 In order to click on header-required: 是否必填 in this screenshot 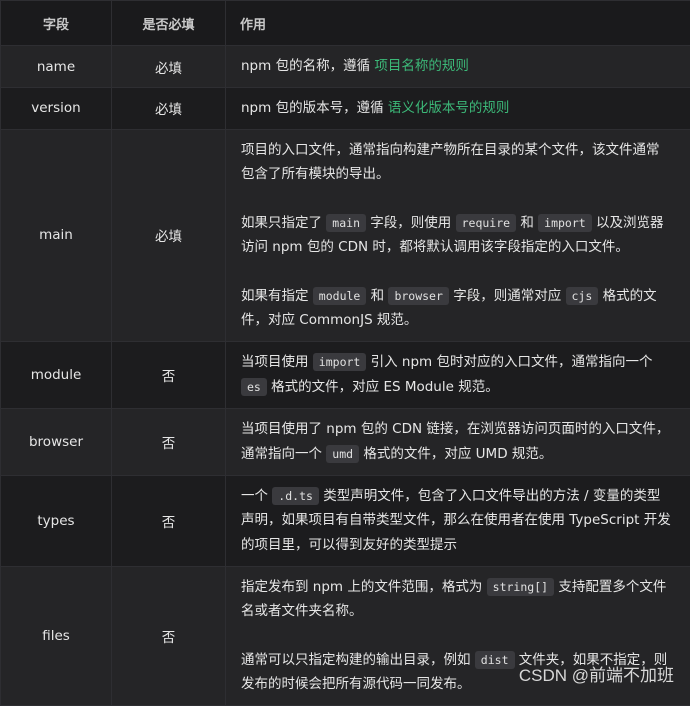, I will do `click(169, 23)`.